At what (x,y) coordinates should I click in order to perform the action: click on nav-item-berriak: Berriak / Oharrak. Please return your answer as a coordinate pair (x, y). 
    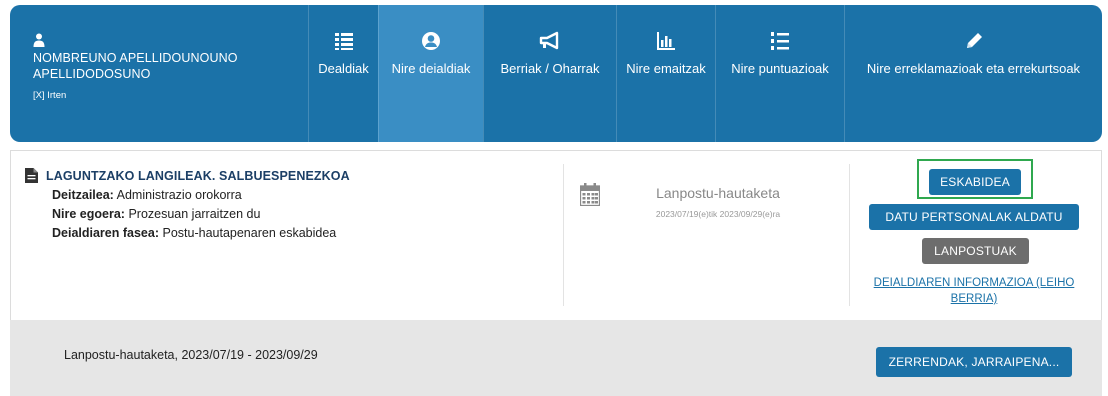
    Looking at the image, I should click on (549, 73).